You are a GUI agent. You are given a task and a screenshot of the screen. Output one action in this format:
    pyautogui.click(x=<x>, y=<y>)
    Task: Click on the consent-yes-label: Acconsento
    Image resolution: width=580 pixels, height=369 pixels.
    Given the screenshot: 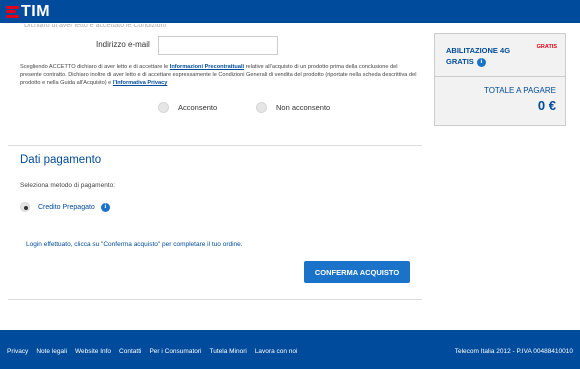 What is the action you would take?
    pyautogui.click(x=198, y=107)
    